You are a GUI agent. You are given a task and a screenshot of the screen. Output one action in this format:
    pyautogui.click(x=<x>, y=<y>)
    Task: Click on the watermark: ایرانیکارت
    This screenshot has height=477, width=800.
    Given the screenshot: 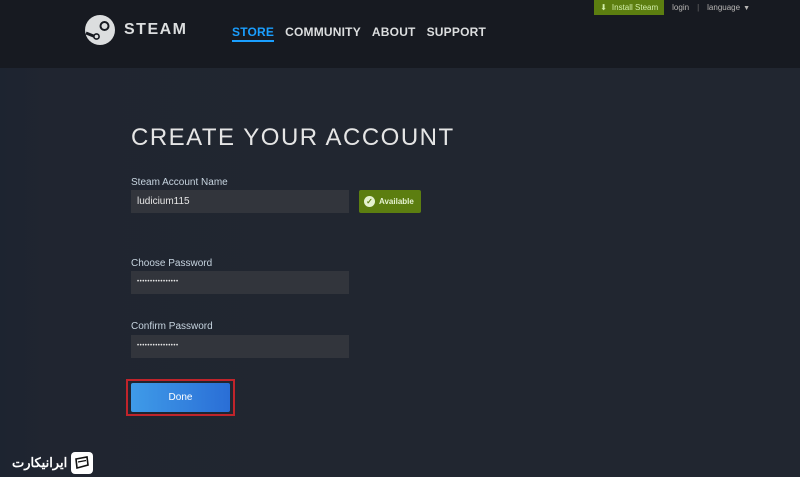 What is the action you would take?
    pyautogui.click(x=53, y=463)
    